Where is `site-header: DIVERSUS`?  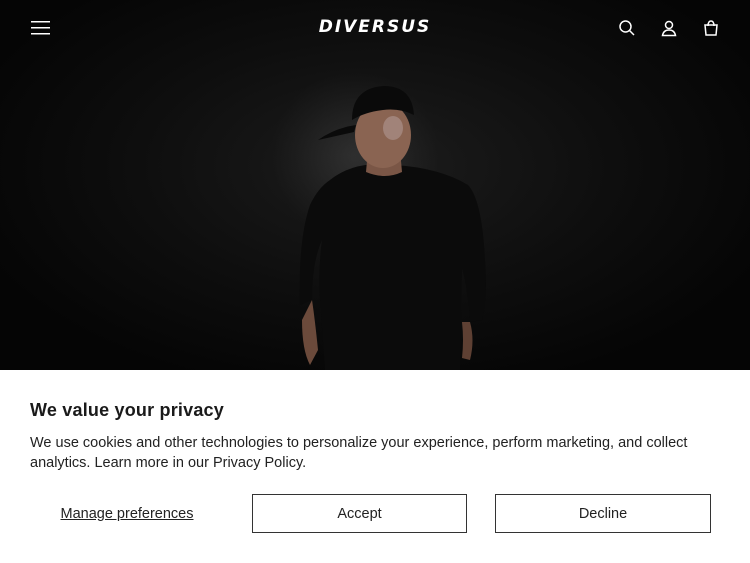
site-header: DIVERSUS is located at coordinates (375, 27).